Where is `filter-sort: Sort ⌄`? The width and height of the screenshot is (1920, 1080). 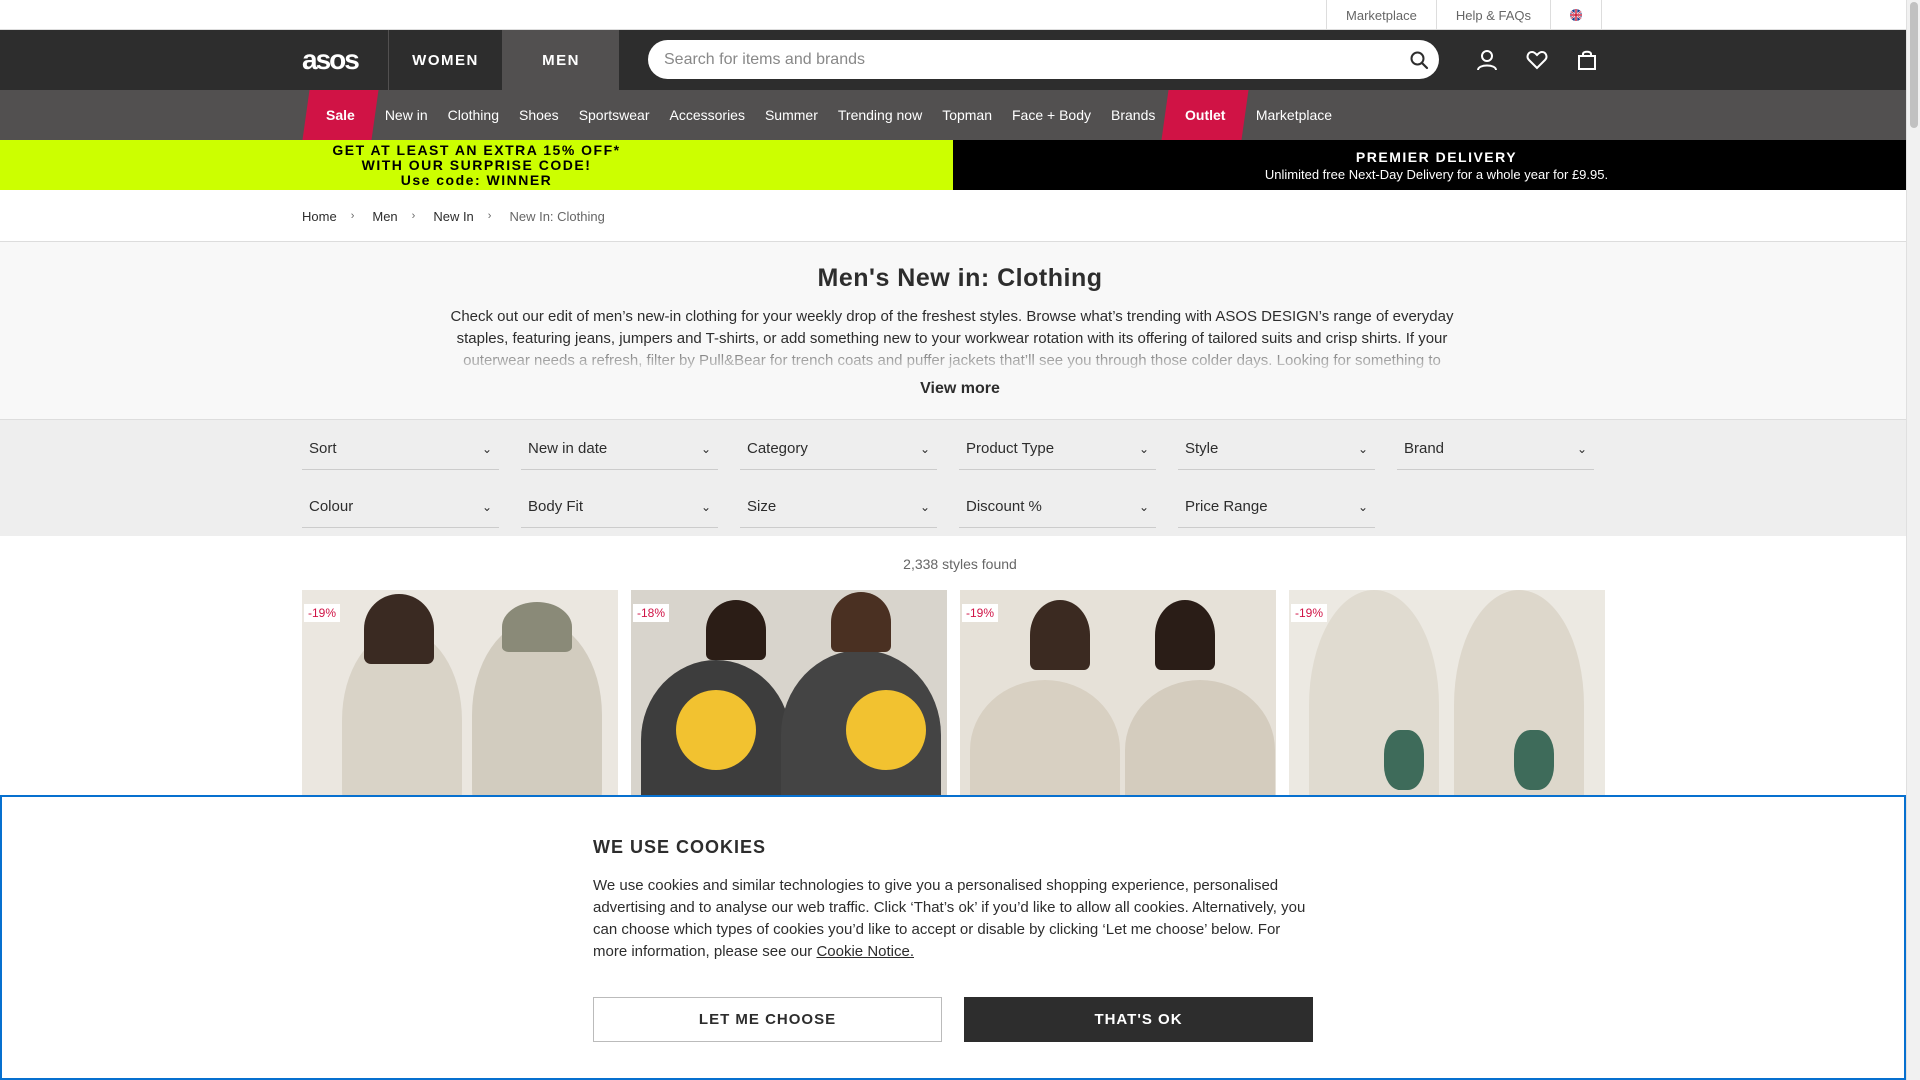
filter-sort: Sort ⌄ is located at coordinates (400, 449).